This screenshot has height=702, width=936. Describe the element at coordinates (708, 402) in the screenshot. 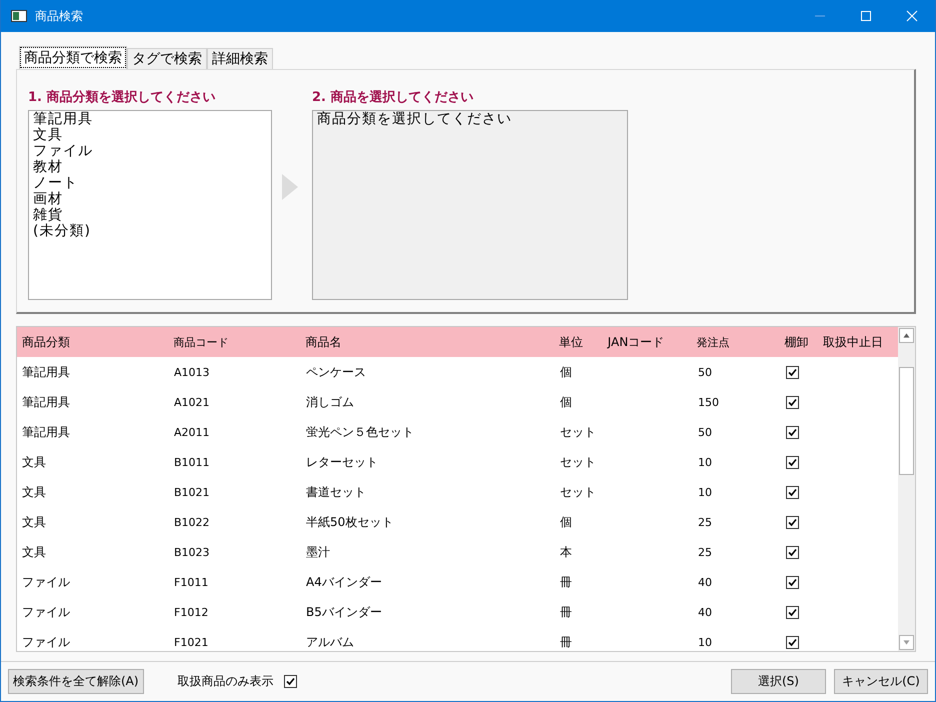

I see `table-cell-text: 150` at that location.